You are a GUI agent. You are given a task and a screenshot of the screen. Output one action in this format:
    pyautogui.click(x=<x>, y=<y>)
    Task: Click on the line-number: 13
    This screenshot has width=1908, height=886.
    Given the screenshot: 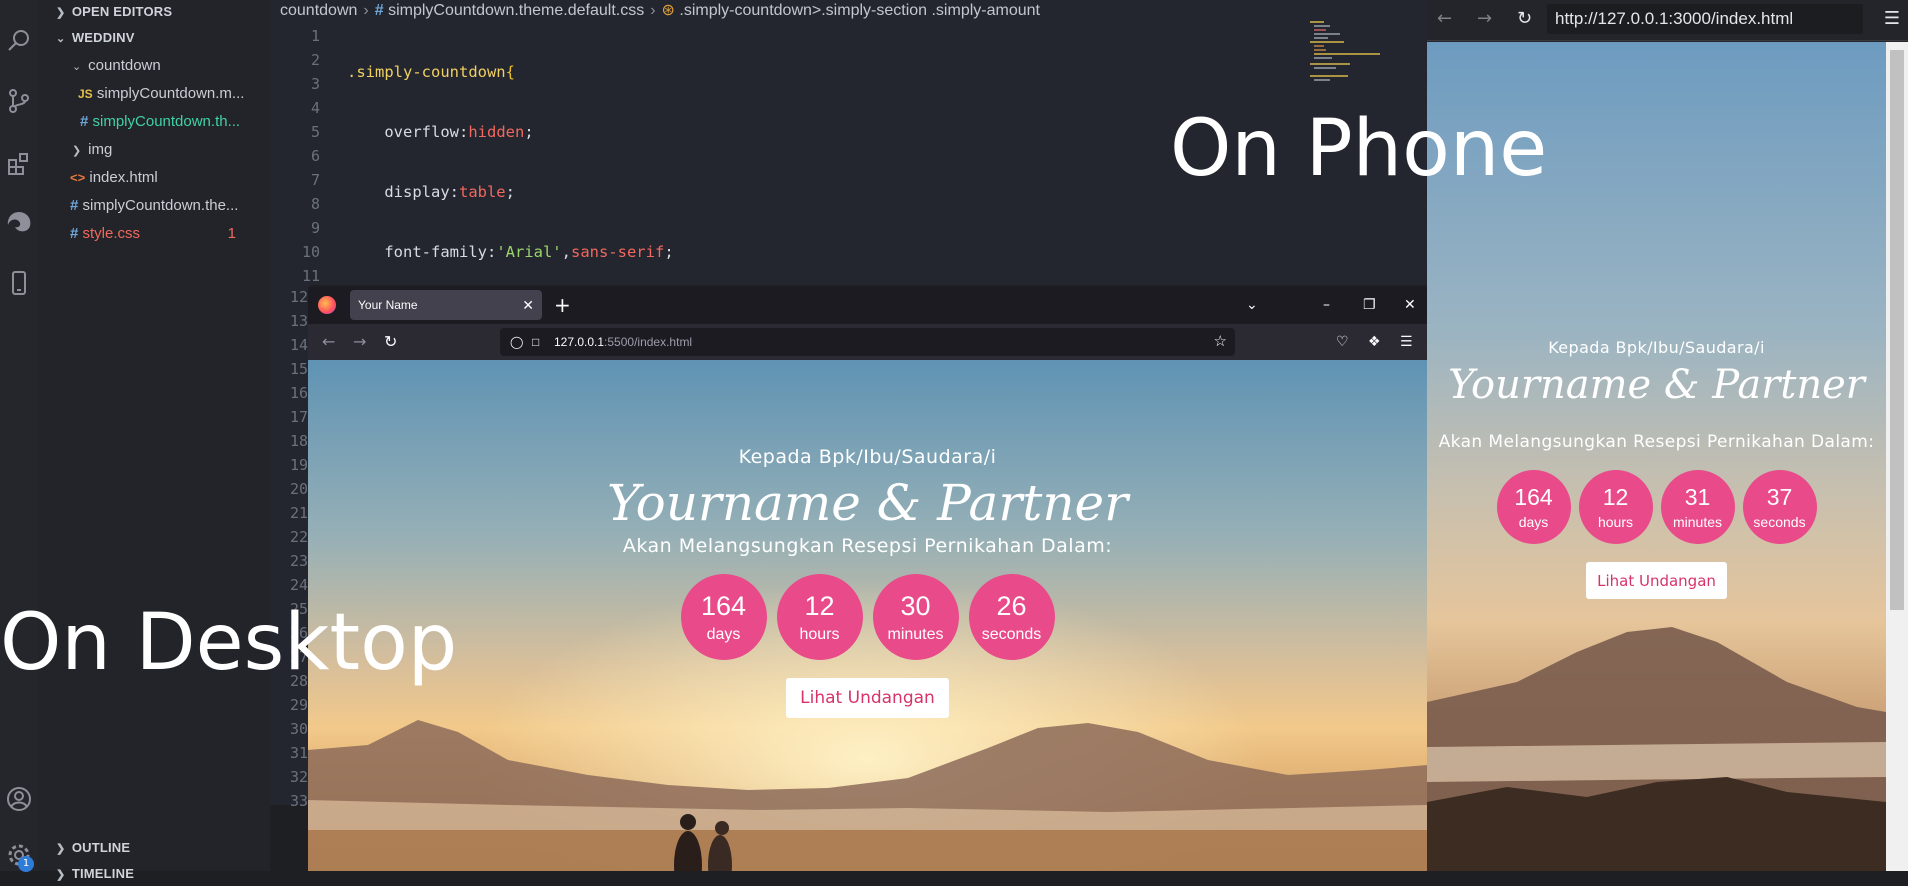 What is the action you would take?
    pyautogui.click(x=298, y=321)
    